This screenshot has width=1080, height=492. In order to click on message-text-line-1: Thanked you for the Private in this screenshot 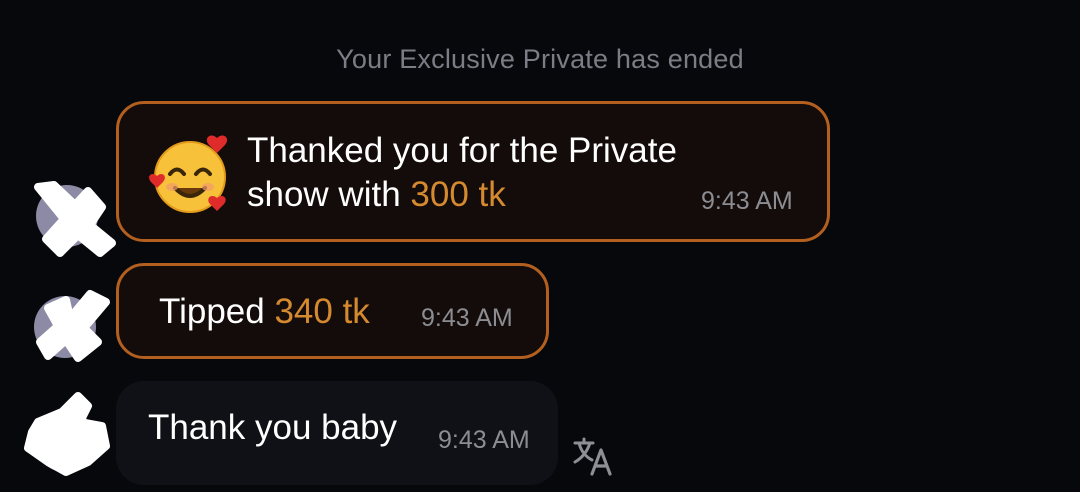, I will do `click(462, 150)`.